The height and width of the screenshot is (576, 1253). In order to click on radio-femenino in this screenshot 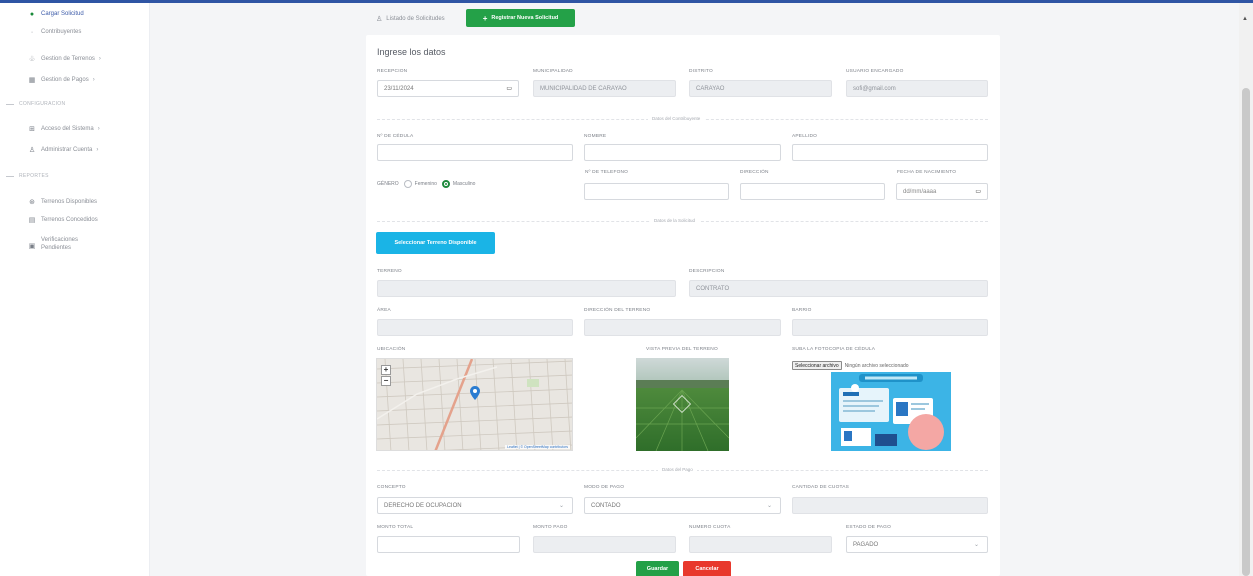, I will do `click(407, 184)`.